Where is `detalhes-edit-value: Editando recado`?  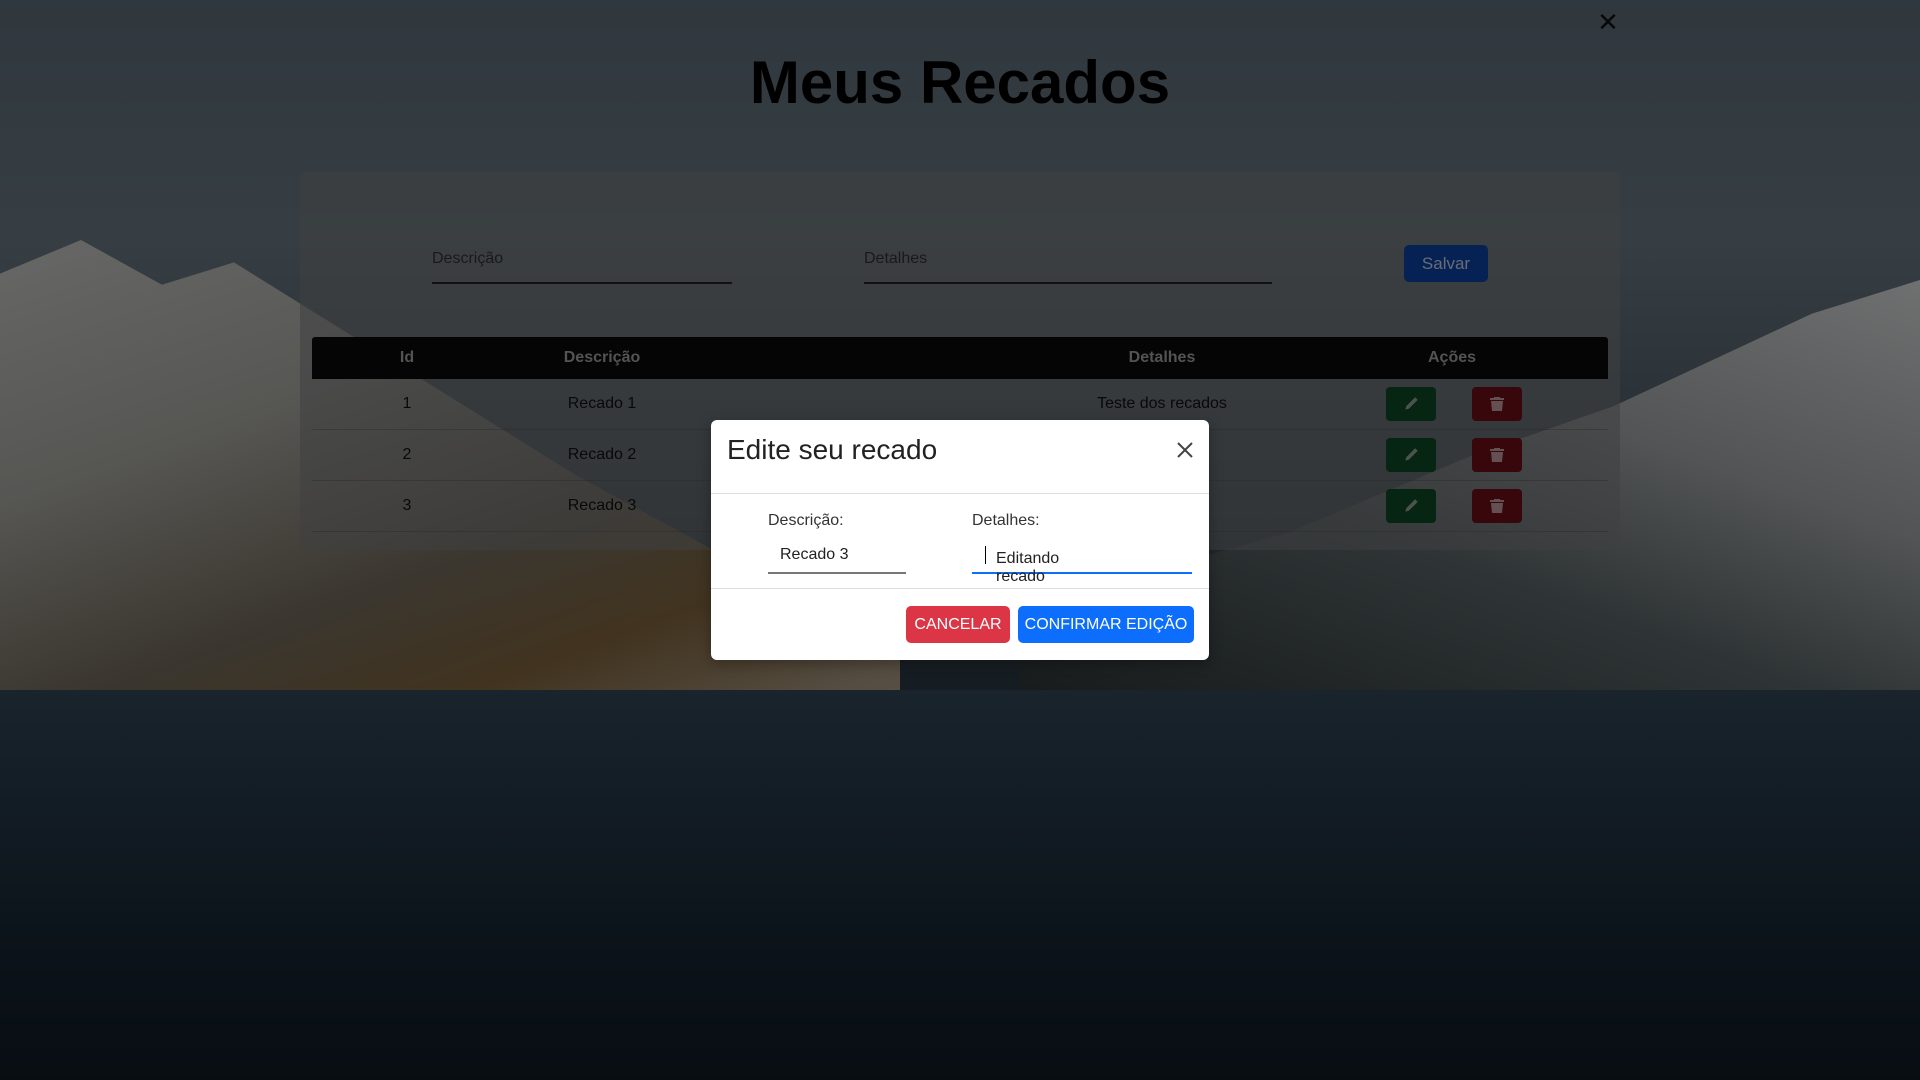 detalhes-edit-value: Editando recado is located at coordinates (1028, 567).